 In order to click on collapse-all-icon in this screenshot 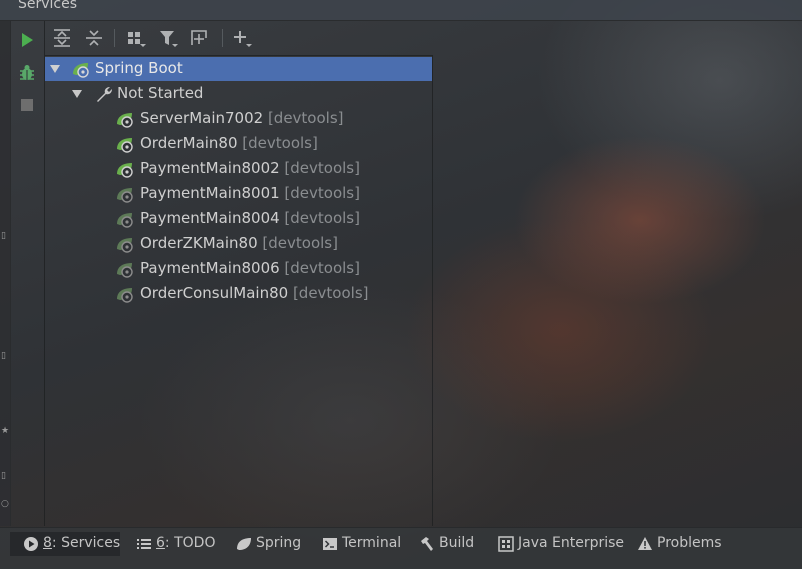, I will do `click(94, 38)`.